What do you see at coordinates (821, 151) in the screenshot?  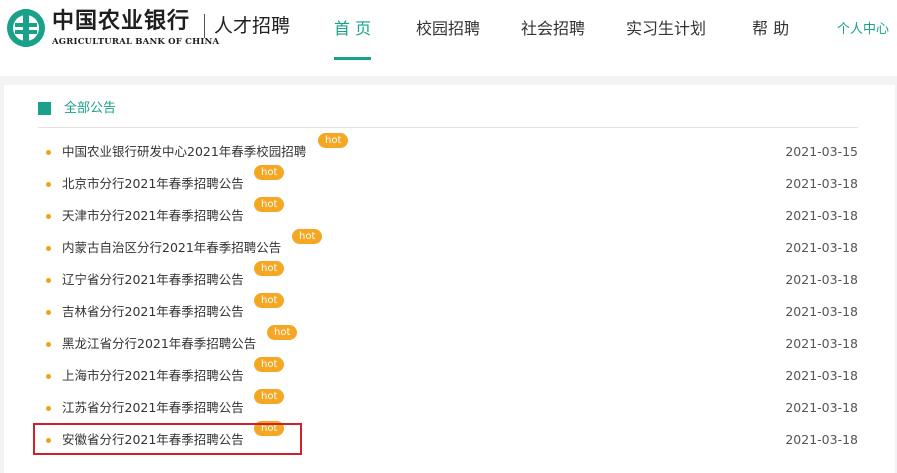 I see `announcement-date: 2021-03-15` at bounding box center [821, 151].